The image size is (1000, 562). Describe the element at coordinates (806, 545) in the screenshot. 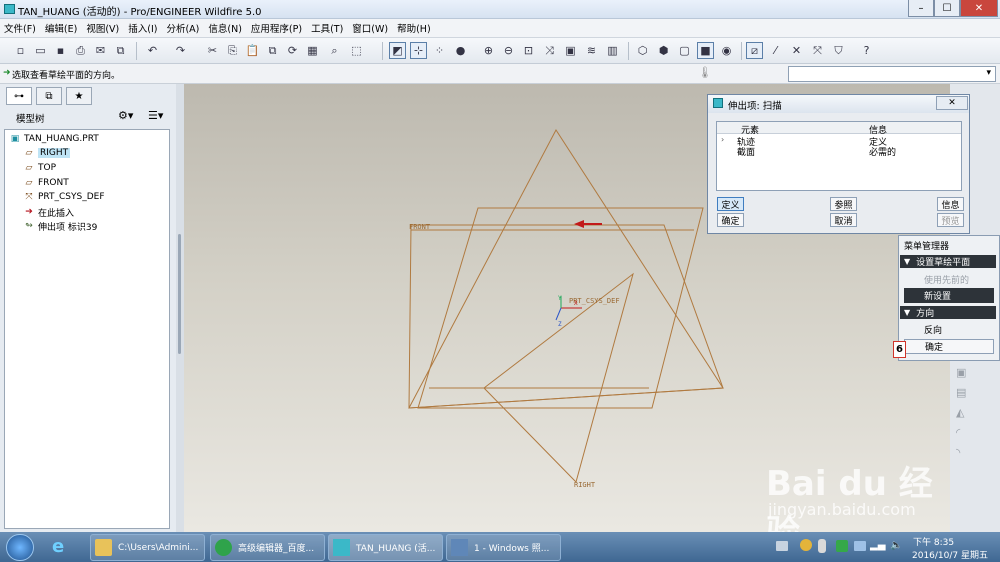

I see `qq-icon` at that location.